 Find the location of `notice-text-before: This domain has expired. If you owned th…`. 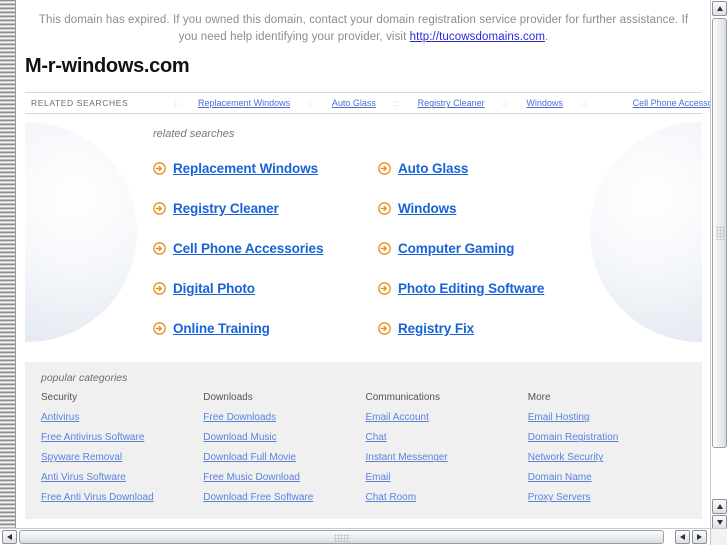

notice-text-before: This domain has expired. If you owned th… is located at coordinates (363, 28).